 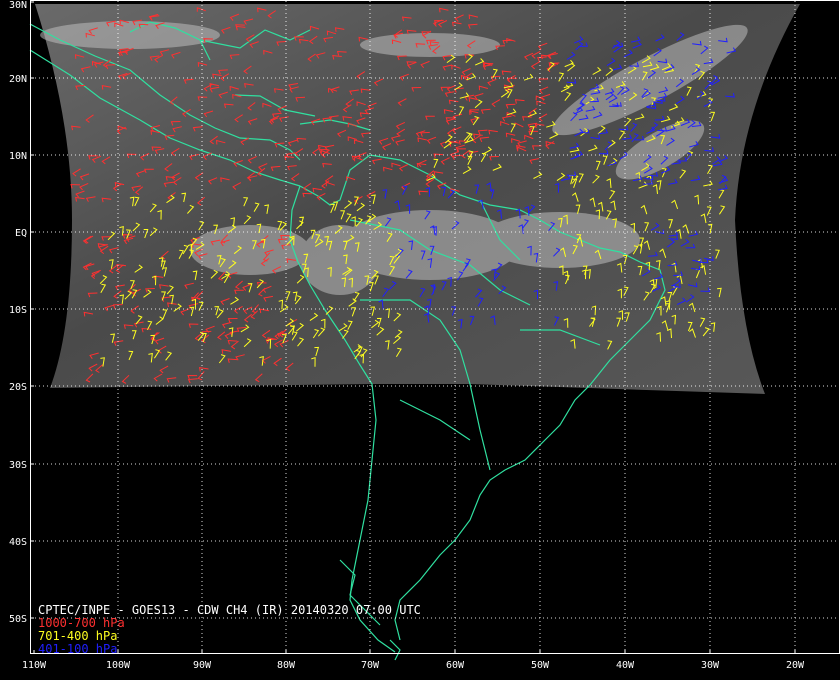 What do you see at coordinates (18, 465) in the screenshot?
I see `lat-label: 30S` at bounding box center [18, 465].